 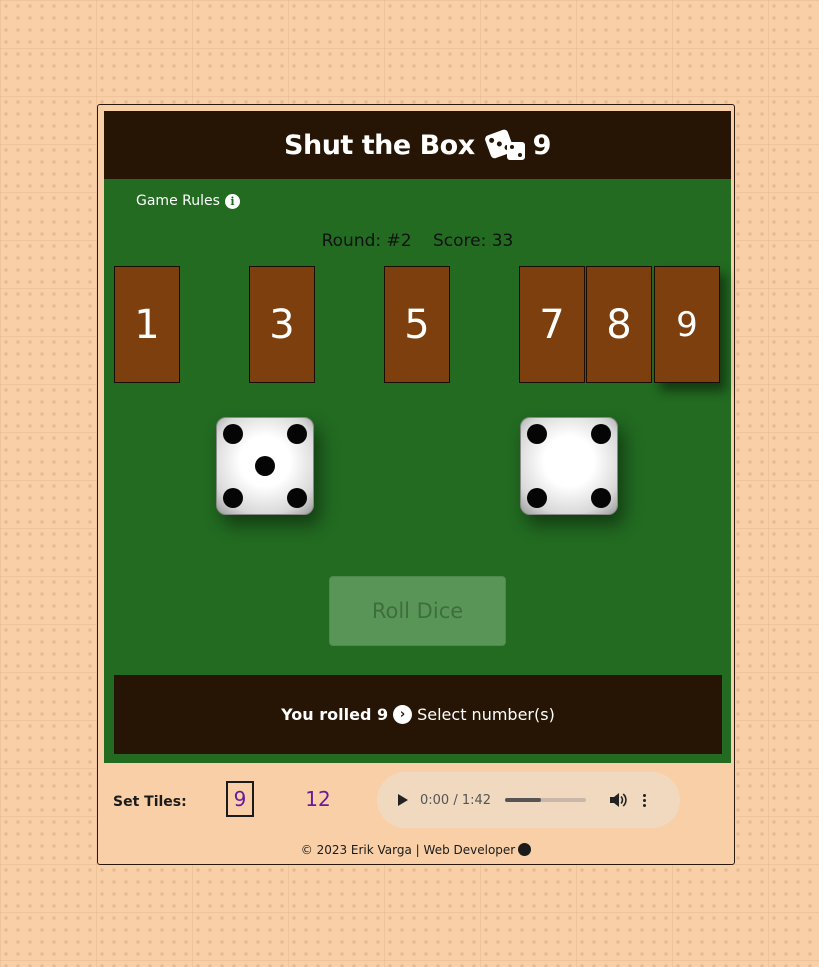 What do you see at coordinates (366, 241) in the screenshot?
I see `round-indicator: Round: #2` at bounding box center [366, 241].